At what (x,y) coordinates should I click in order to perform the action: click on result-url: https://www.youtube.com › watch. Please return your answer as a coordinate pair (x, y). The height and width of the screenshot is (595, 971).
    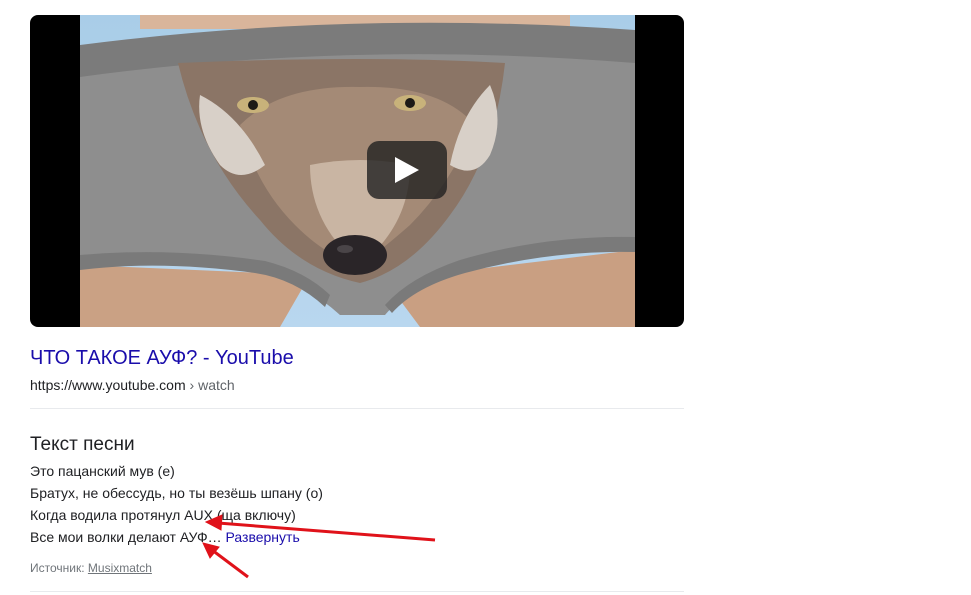
    Looking at the image, I should click on (132, 385).